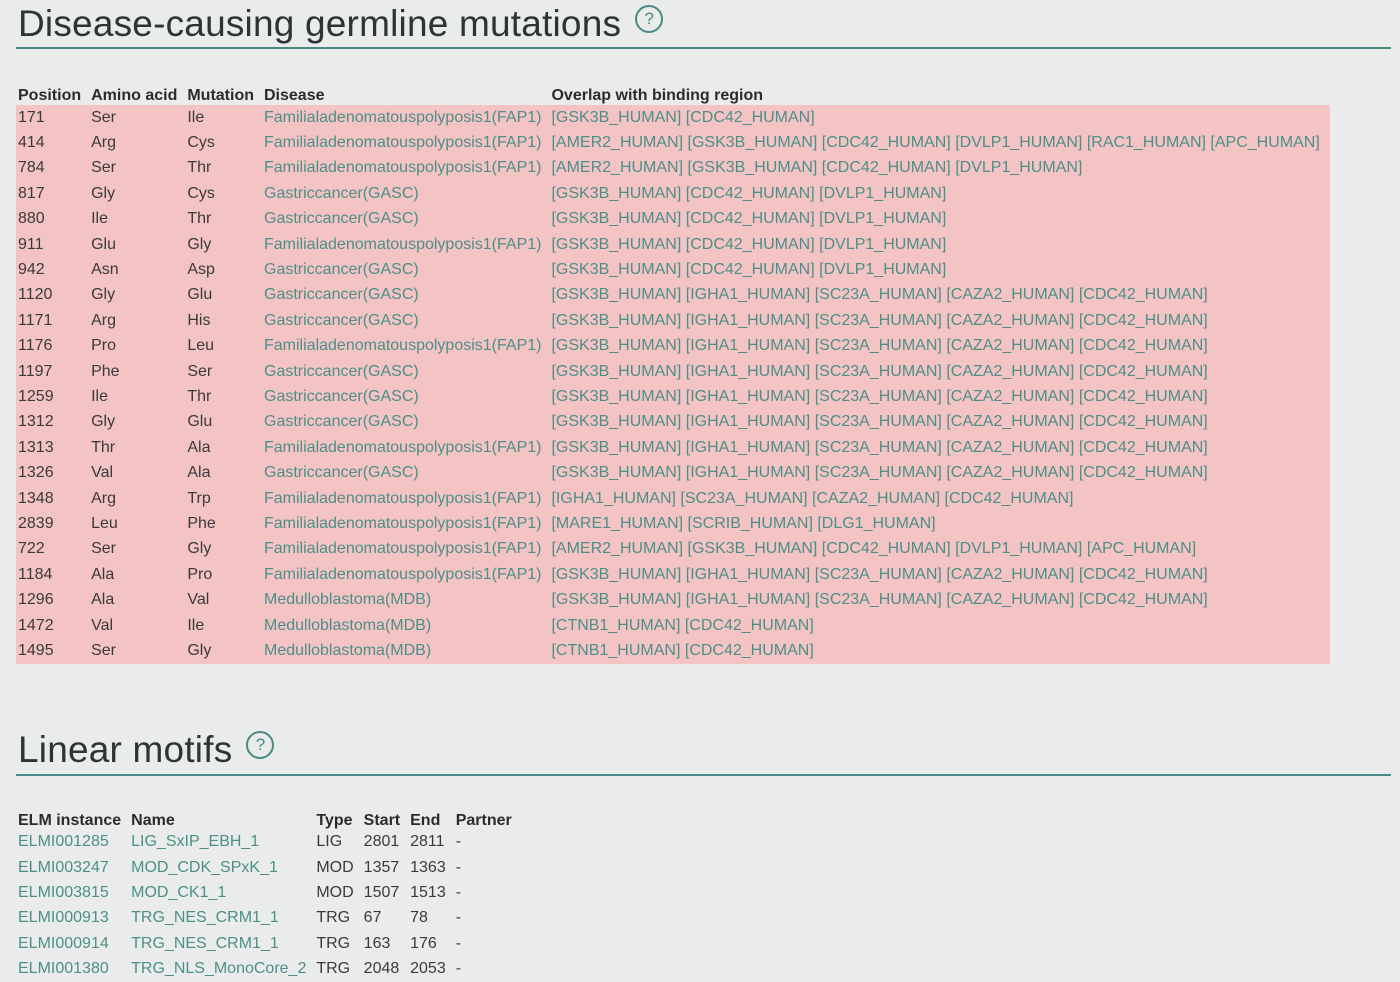  What do you see at coordinates (63, 968) in the screenshot?
I see `elm-instance-link: ELMI001380` at bounding box center [63, 968].